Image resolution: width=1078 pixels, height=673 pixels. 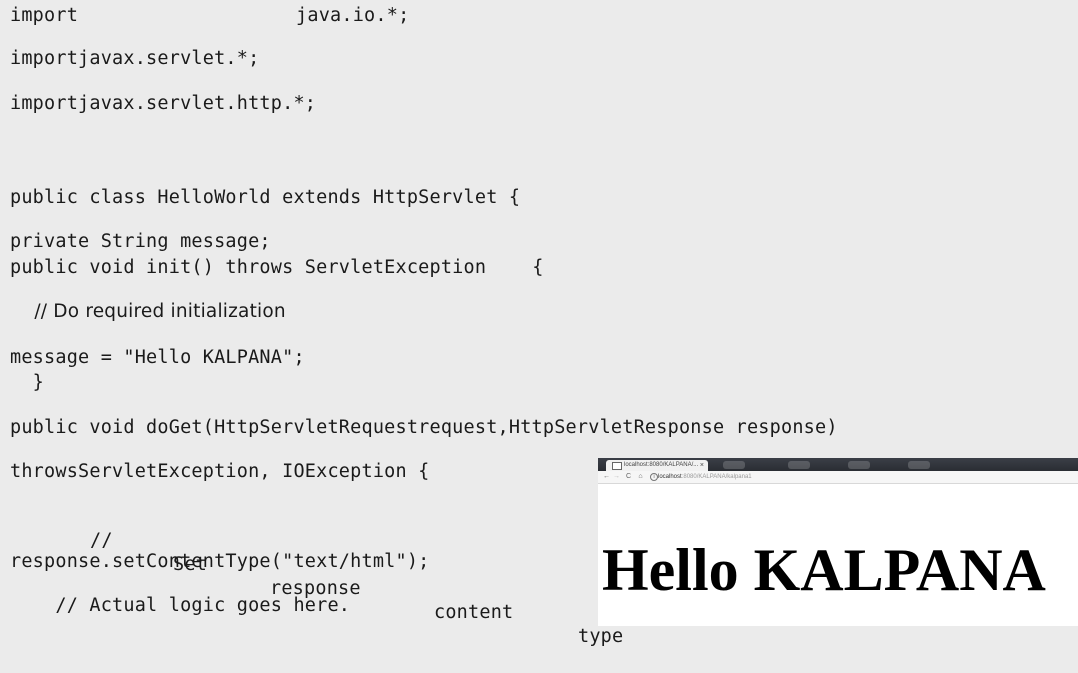 What do you see at coordinates (838, 464) in the screenshot?
I see `browser-tab-bar: localhost:8080/KALPANA/... ×` at bounding box center [838, 464].